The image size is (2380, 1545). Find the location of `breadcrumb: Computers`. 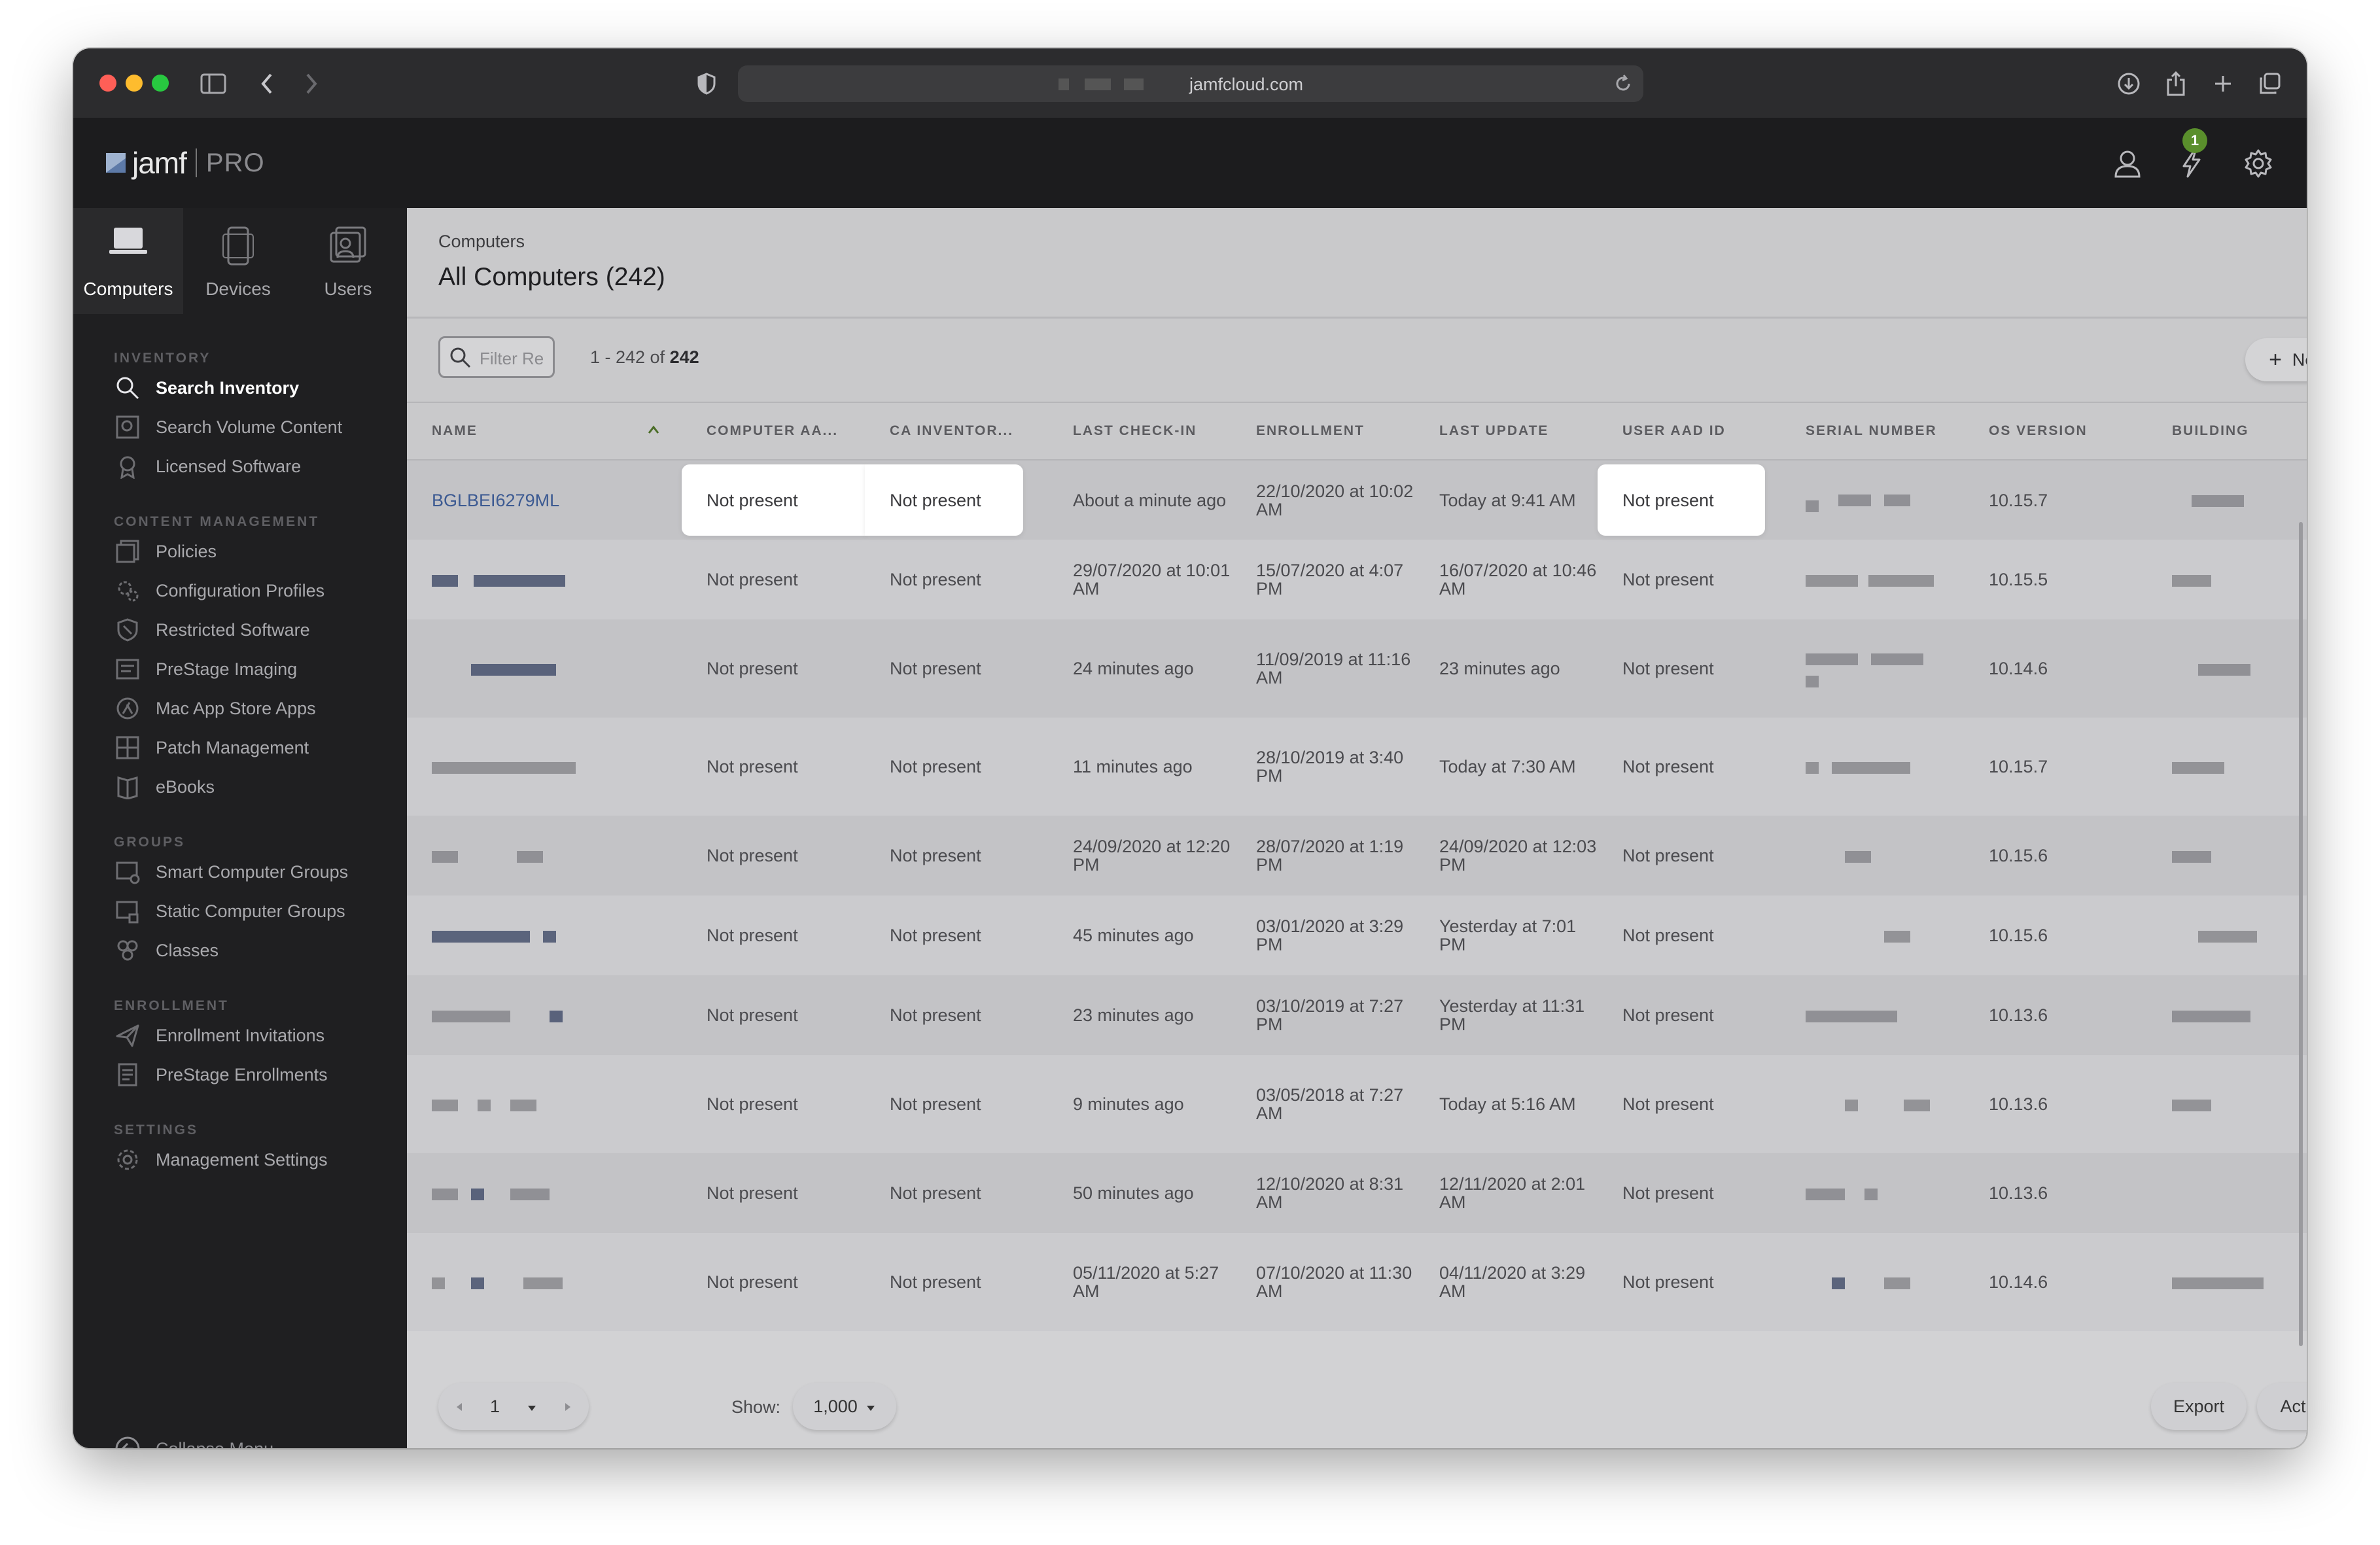

breadcrumb: Computers is located at coordinates (481, 242).